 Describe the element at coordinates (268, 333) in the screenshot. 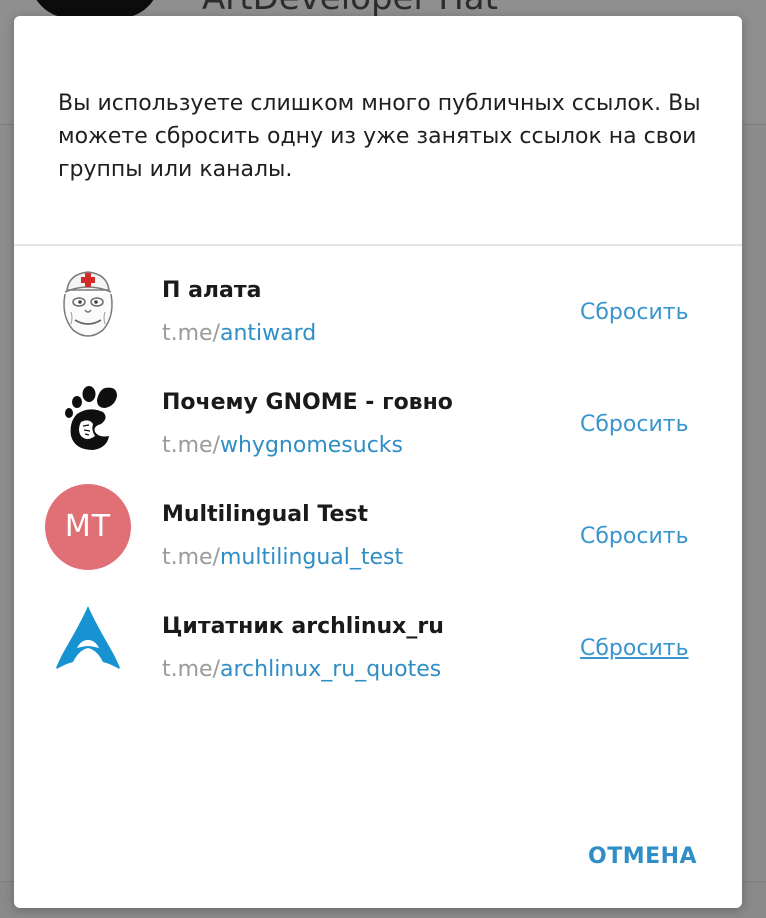

I see `channel-username: antiward` at that location.